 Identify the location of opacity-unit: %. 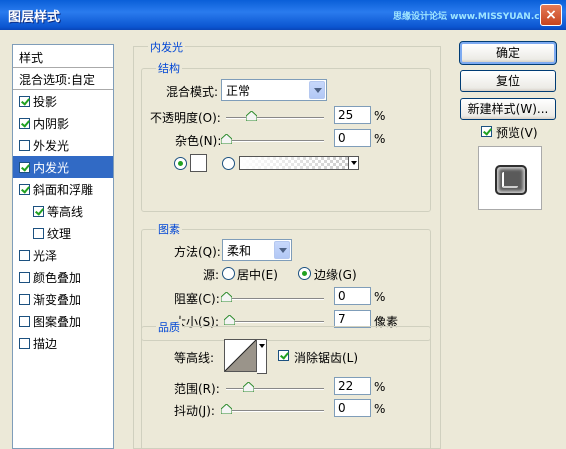
(380, 116).